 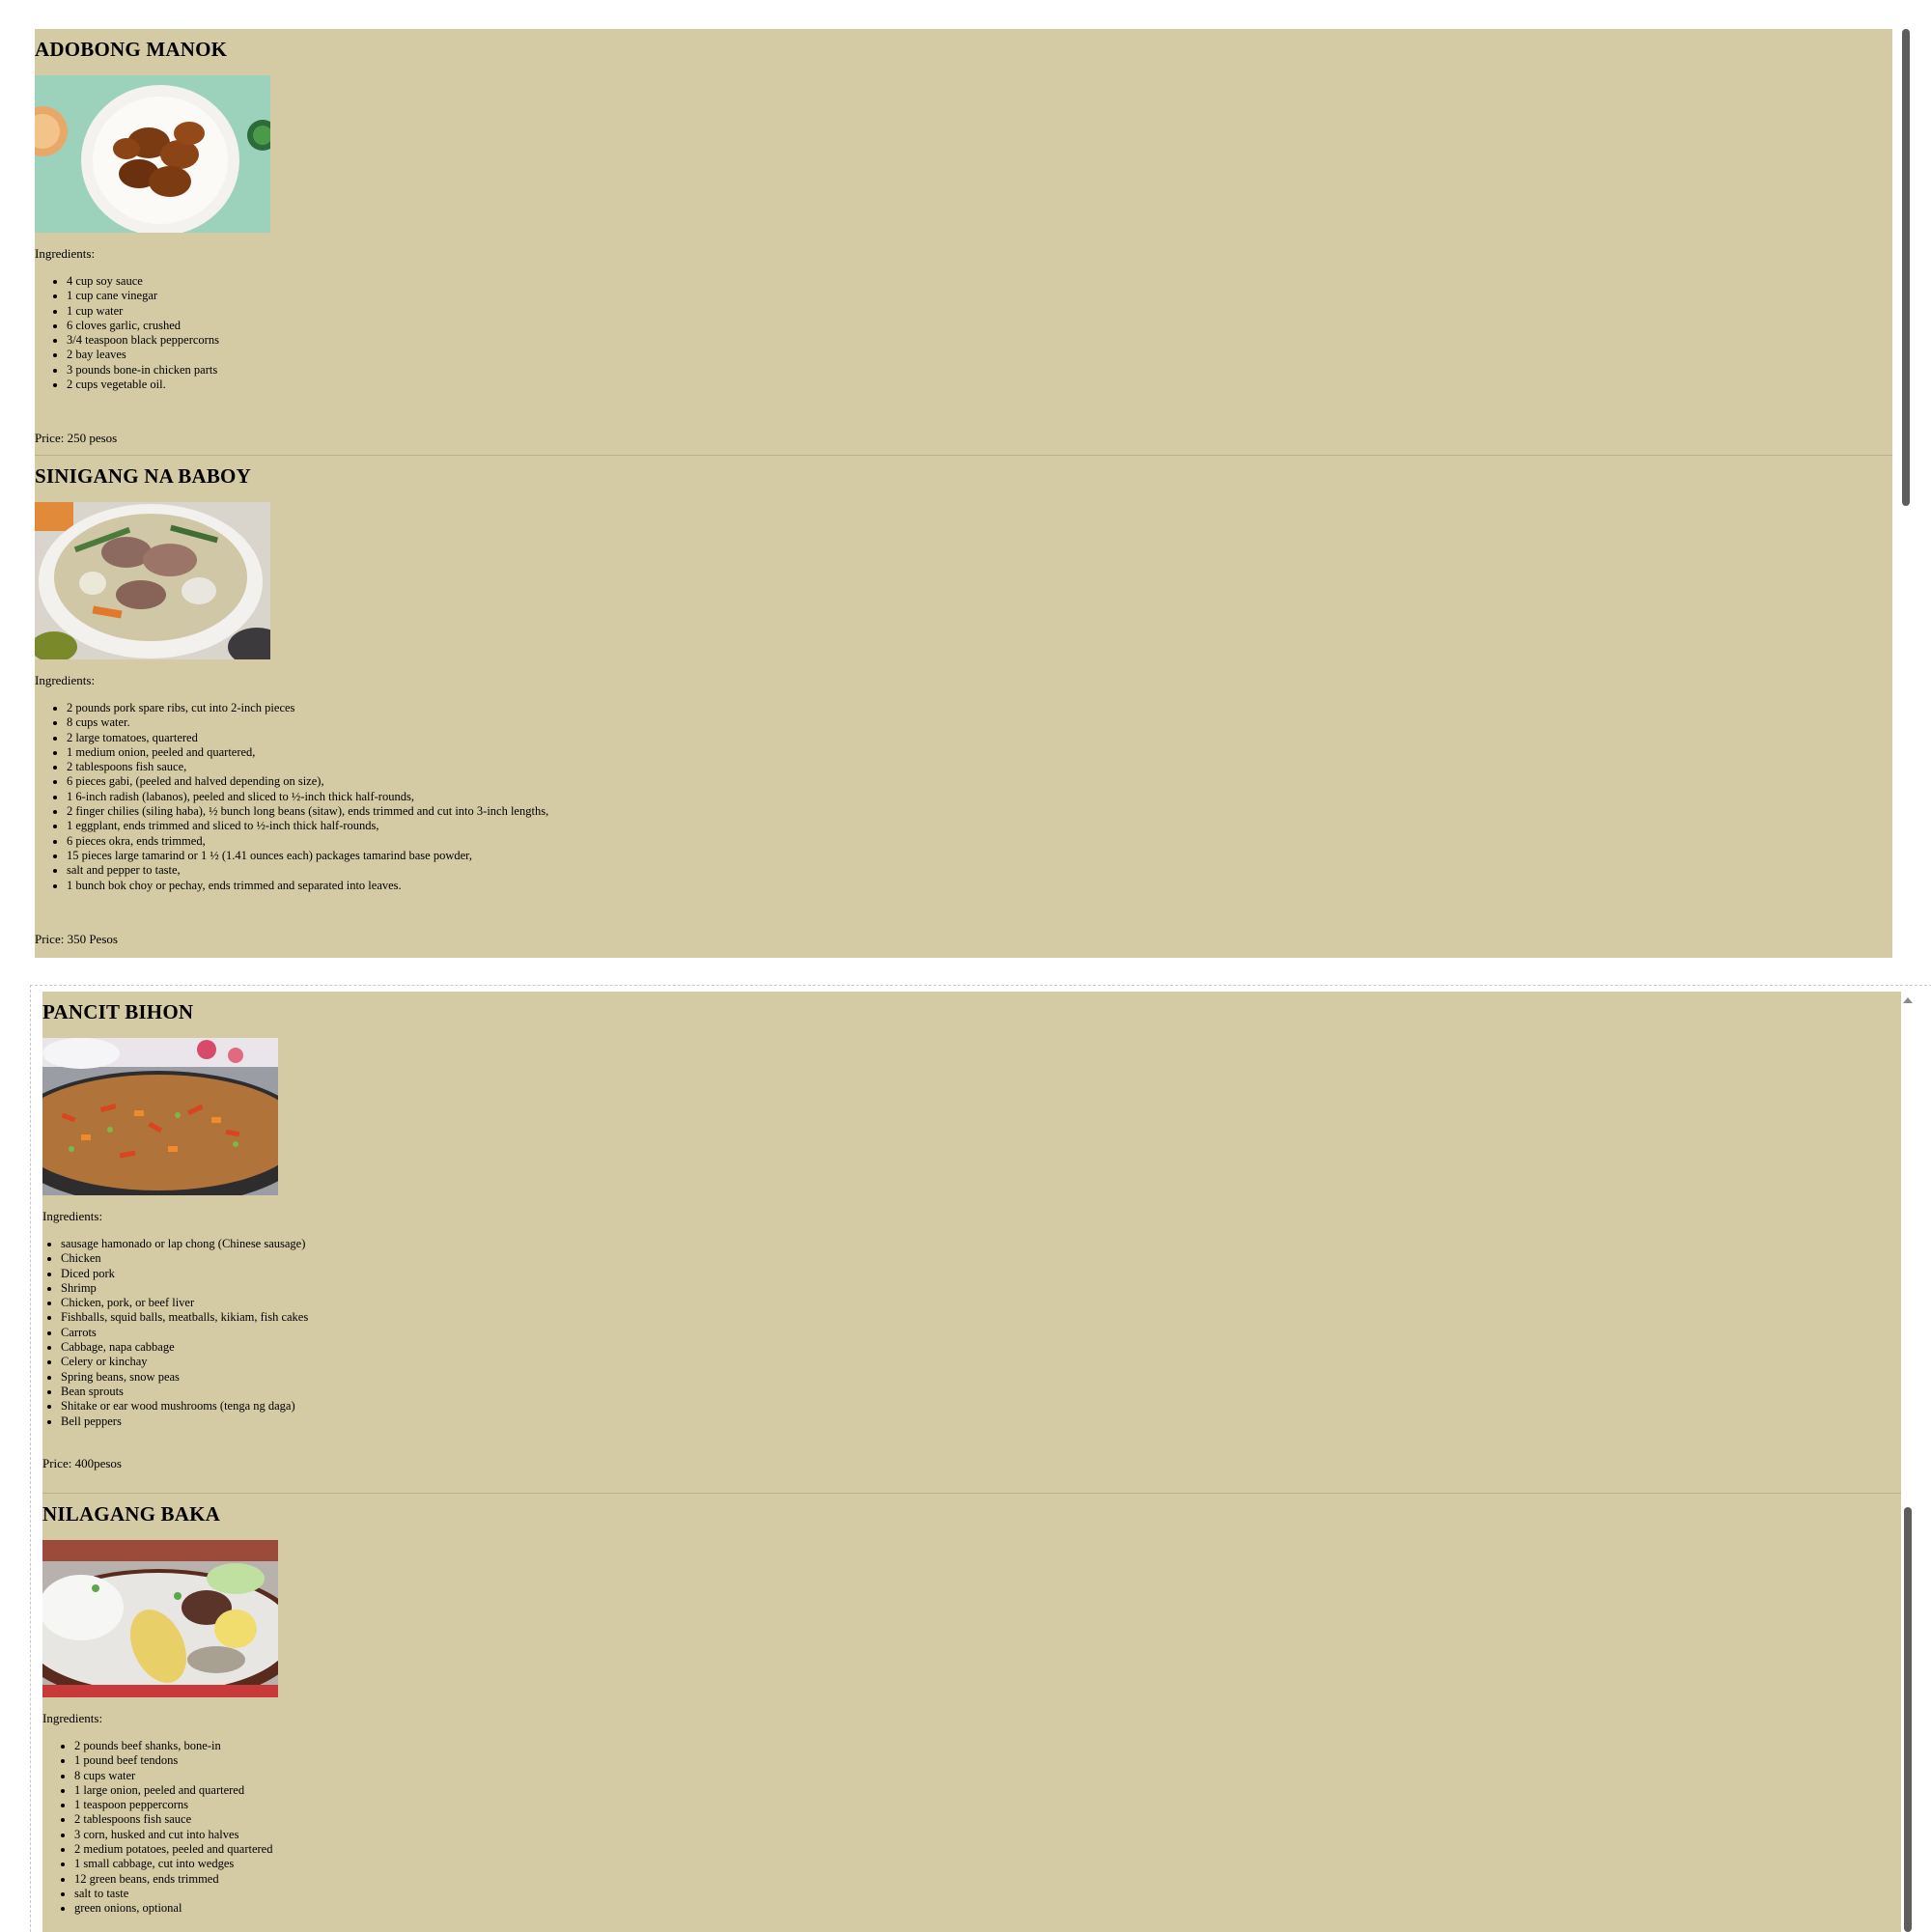 What do you see at coordinates (981, 1289) in the screenshot?
I see `list-item: Shrimp` at bounding box center [981, 1289].